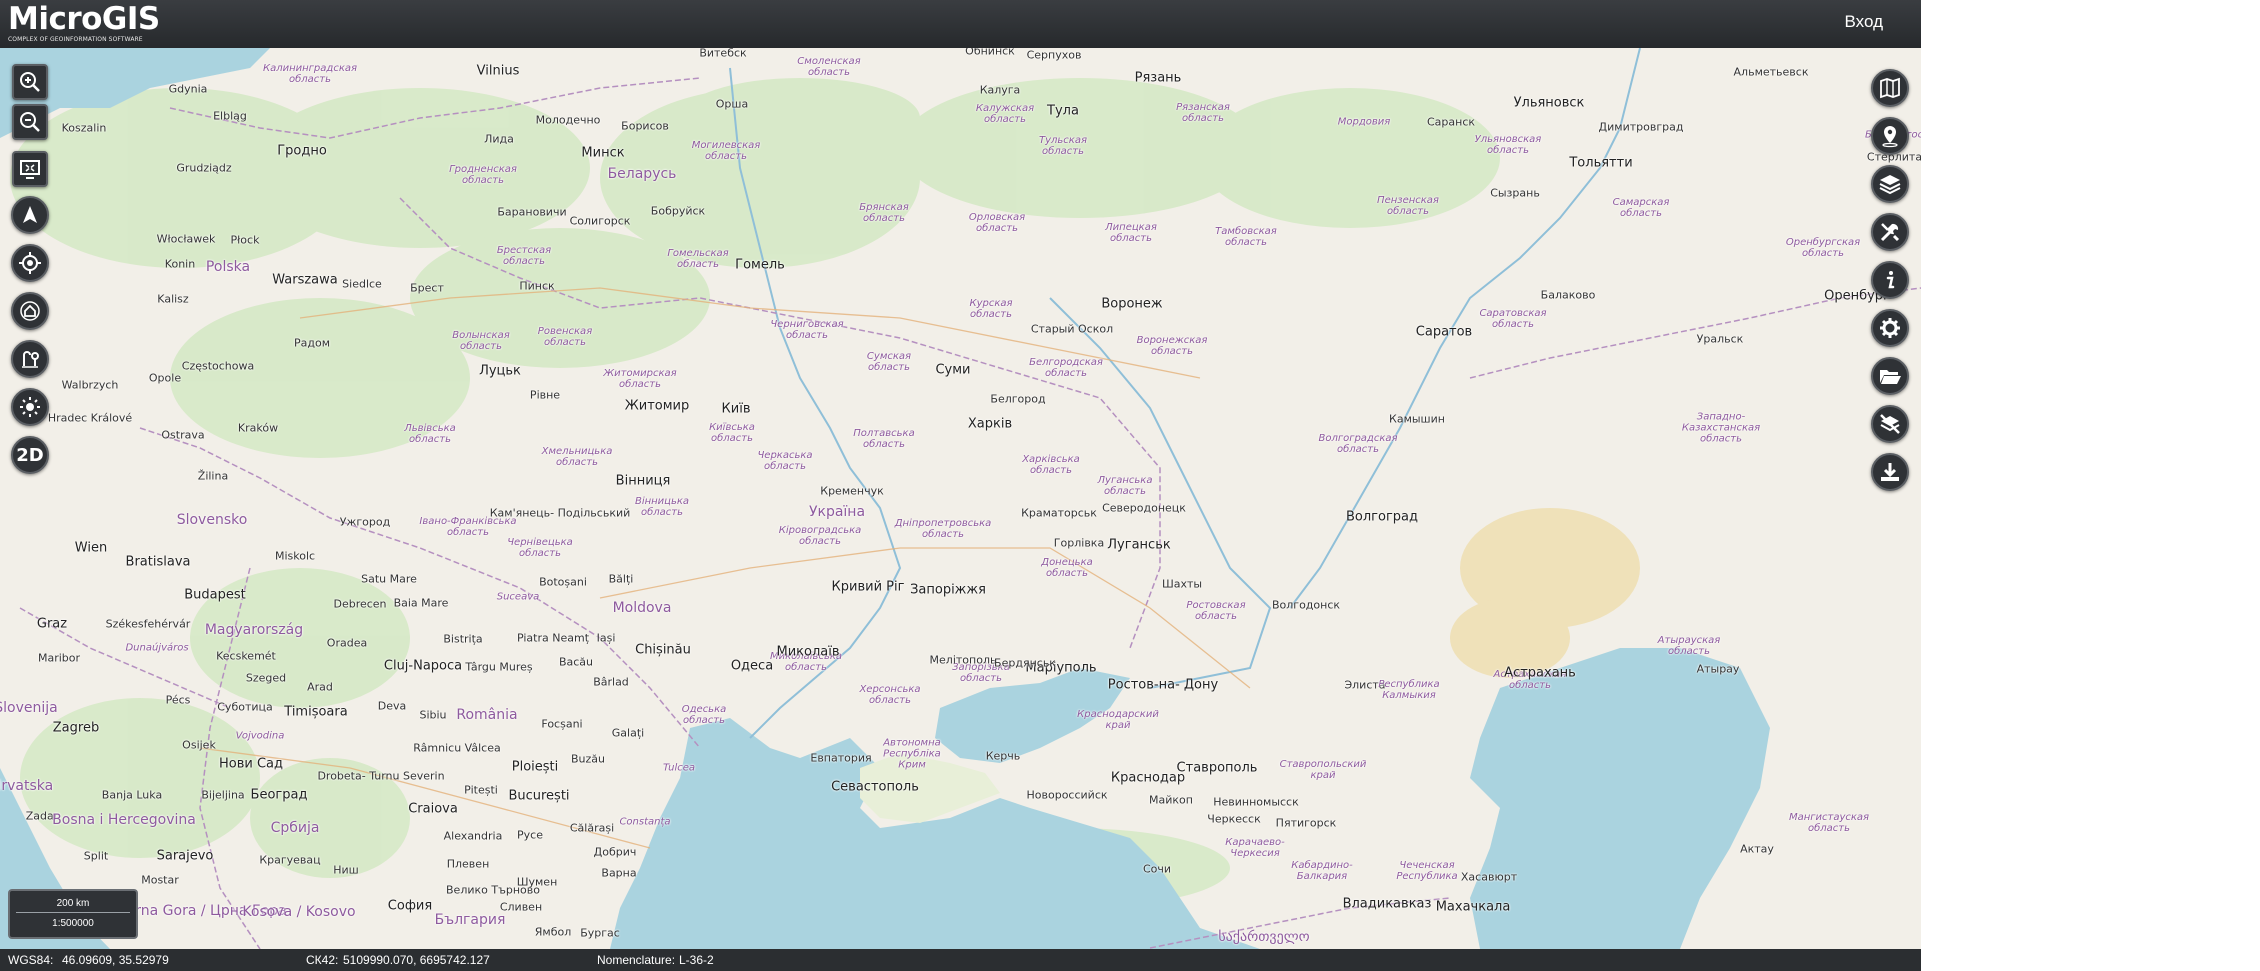 This screenshot has height=971, width=2260. Describe the element at coordinates (1864, 22) in the screenshot. I see `login-link: Вход` at that location.